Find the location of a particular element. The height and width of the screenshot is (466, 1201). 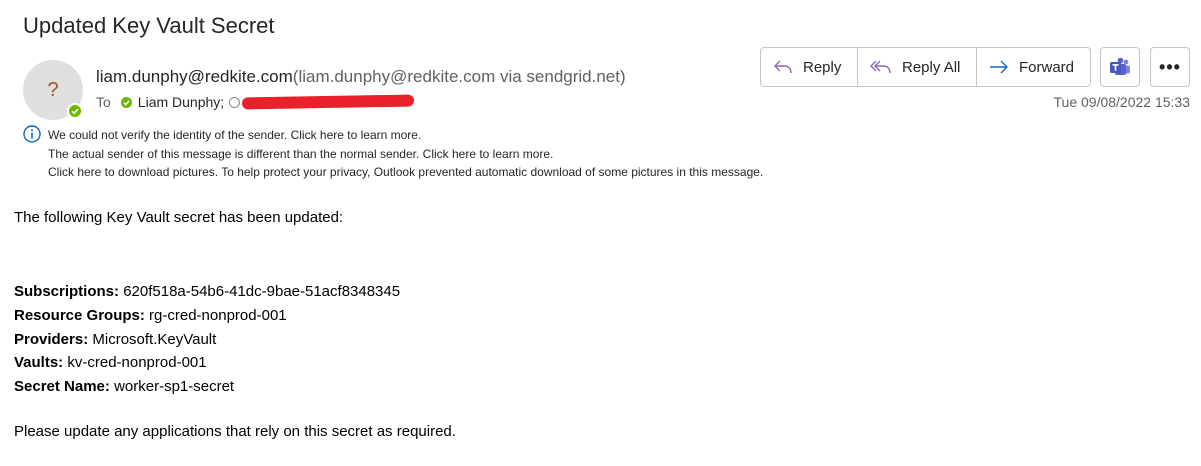

recipients-line: To Liam Dunphy; is located at coordinates (255, 102).